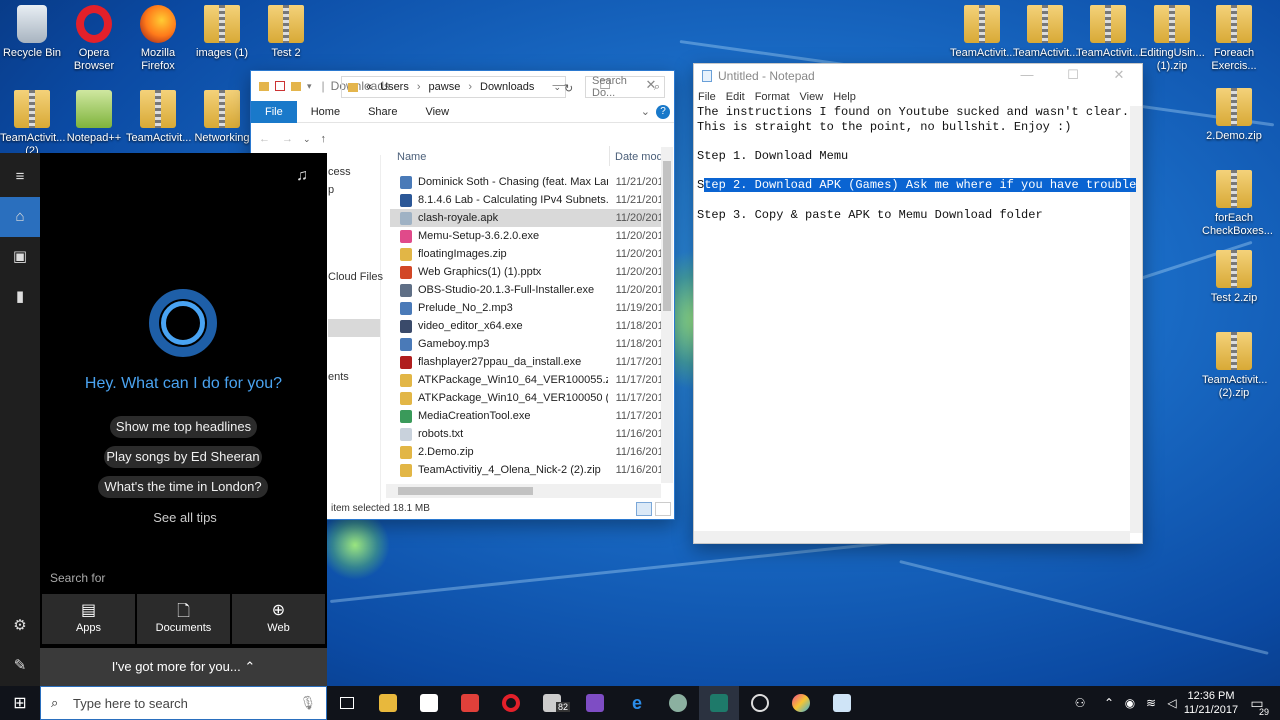 The image size is (1280, 720). What do you see at coordinates (1211, 703) in the screenshot?
I see `clock: 12:36 PM 11/21/2017` at bounding box center [1211, 703].